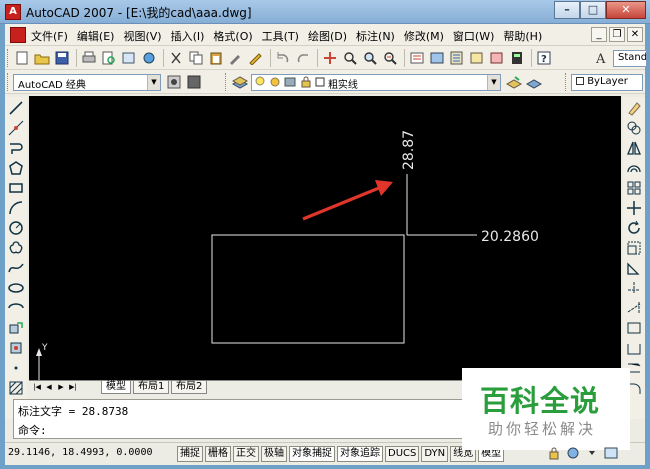 This screenshot has height=469, width=650. Describe the element at coordinates (16, 248) in the screenshot. I see `revision-cloud-icon` at that location.